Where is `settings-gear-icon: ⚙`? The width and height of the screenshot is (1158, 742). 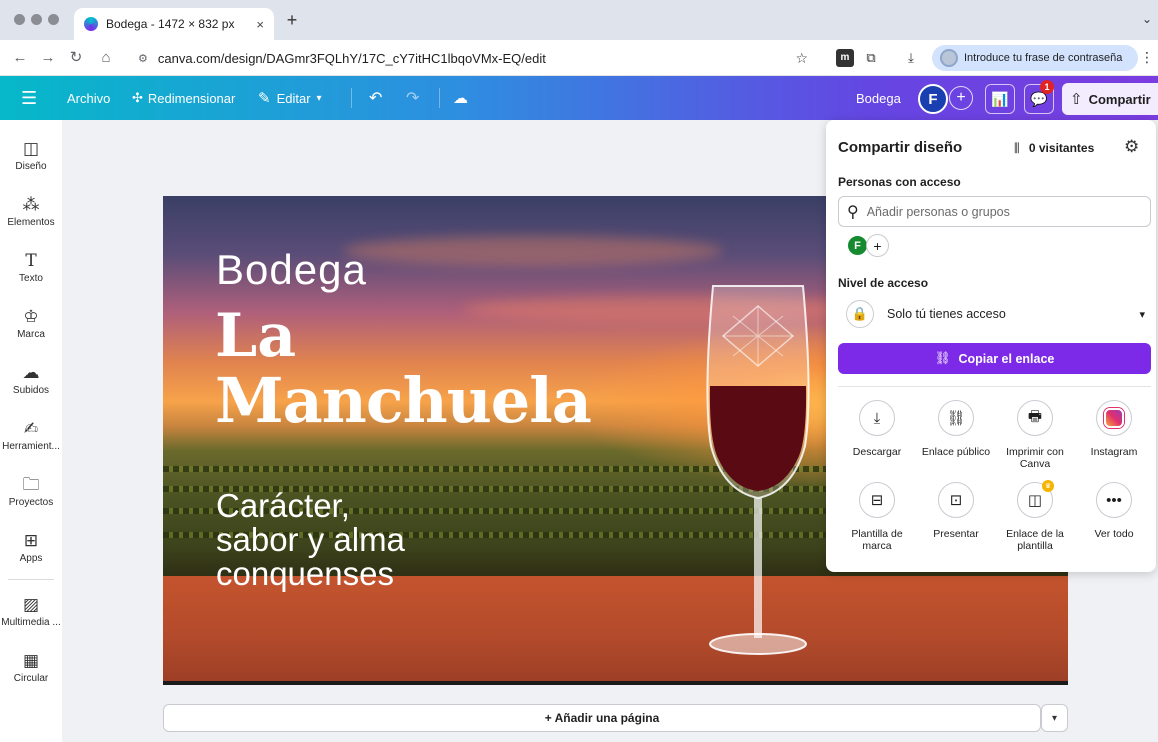
settings-gear-icon: ⚙ is located at coordinates (1131, 147).